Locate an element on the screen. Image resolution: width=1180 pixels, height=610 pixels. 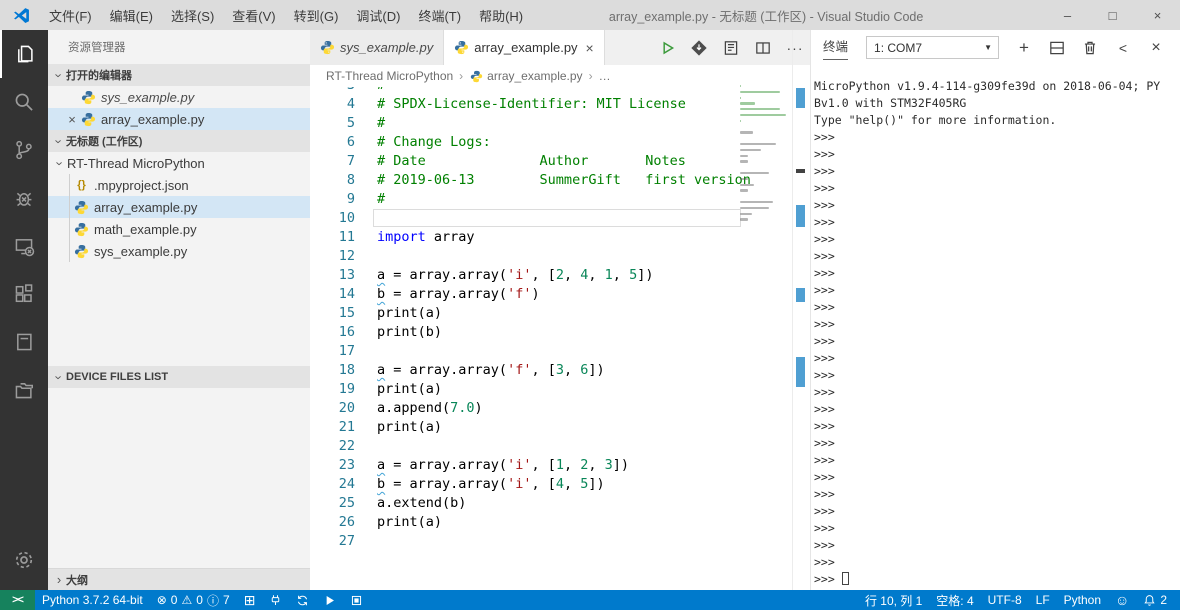
tree-file-item: math_example.py is located at coordinates (179, 229).